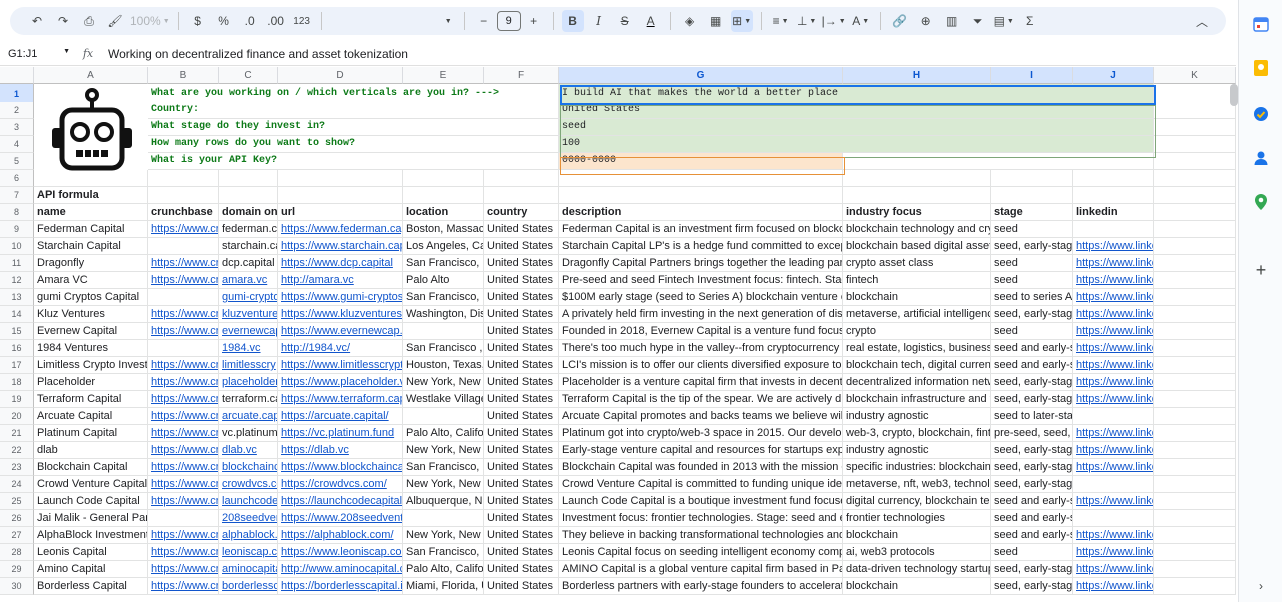 Image resolution: width=1282 pixels, height=602 pixels. Describe the element at coordinates (248, 484) in the screenshot. I see `cell-c24: crowdvcs.co` at that location.